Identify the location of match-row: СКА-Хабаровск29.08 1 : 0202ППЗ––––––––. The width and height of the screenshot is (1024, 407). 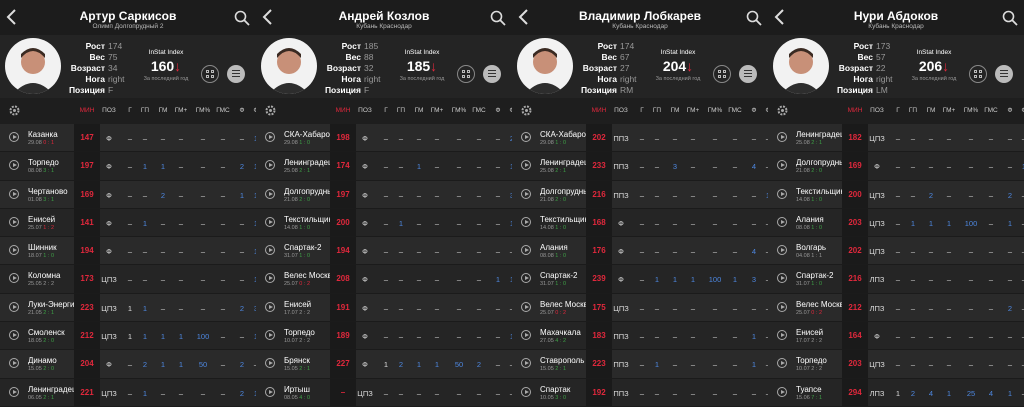
(640, 138).